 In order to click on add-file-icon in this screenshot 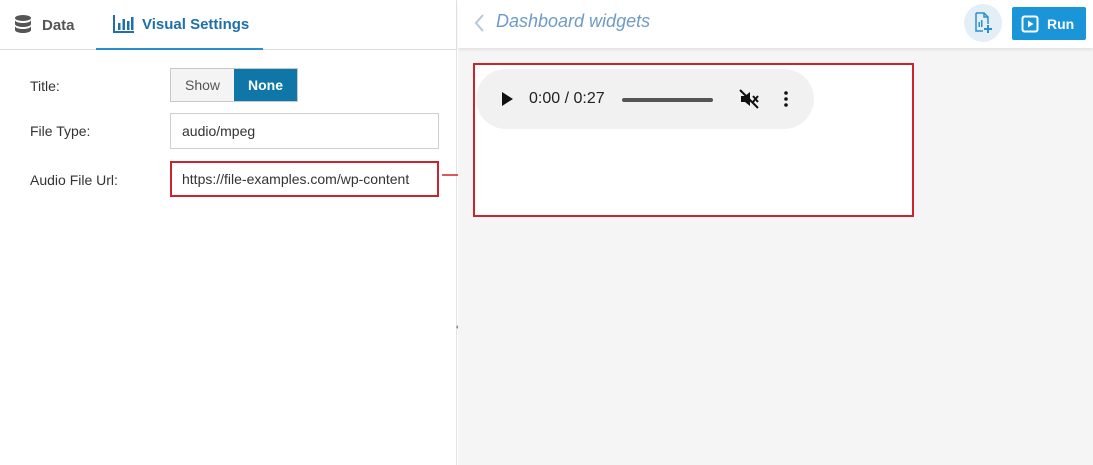, I will do `click(983, 22)`.